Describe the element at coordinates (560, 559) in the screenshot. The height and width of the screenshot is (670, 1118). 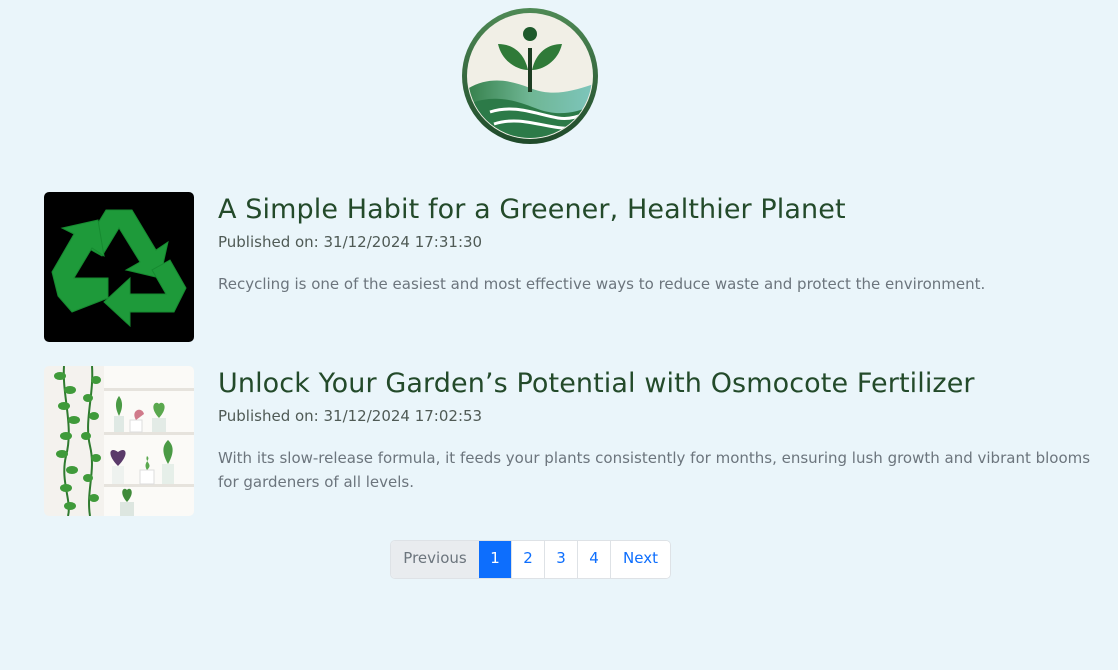
I see `pagination-page-3: 3` at that location.